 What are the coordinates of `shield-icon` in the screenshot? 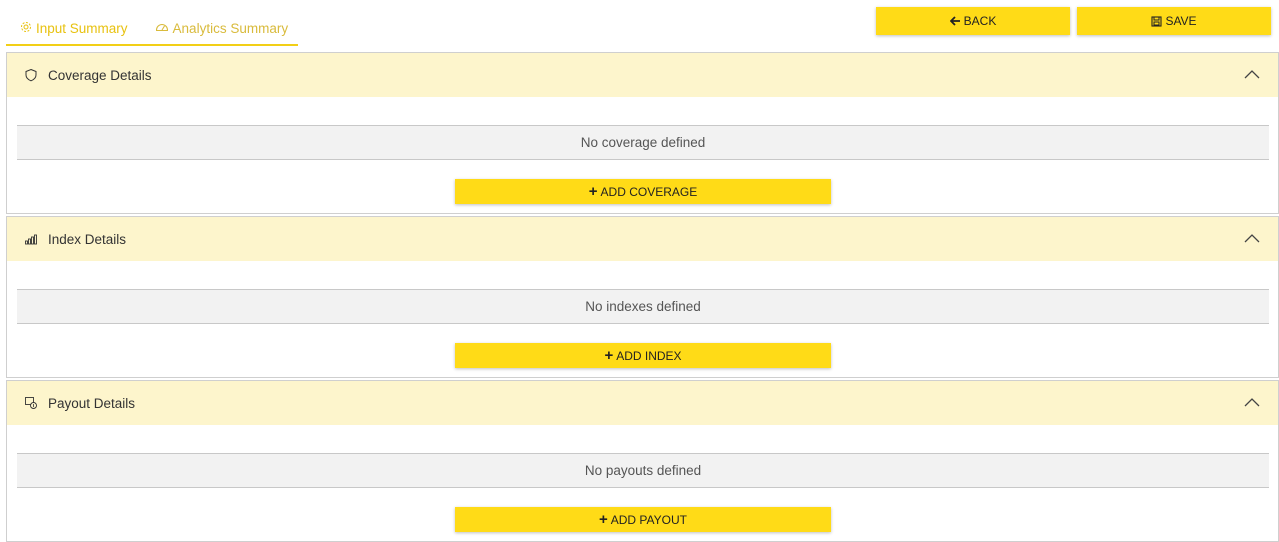 It's located at (31, 75).